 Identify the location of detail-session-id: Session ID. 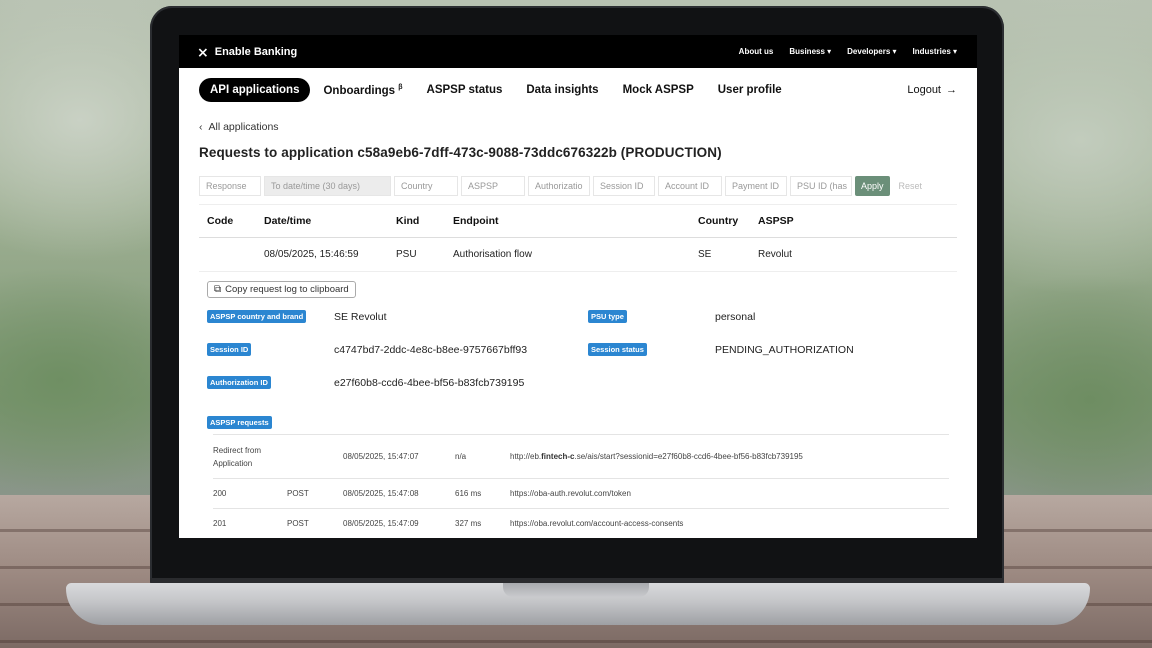
(229, 349).